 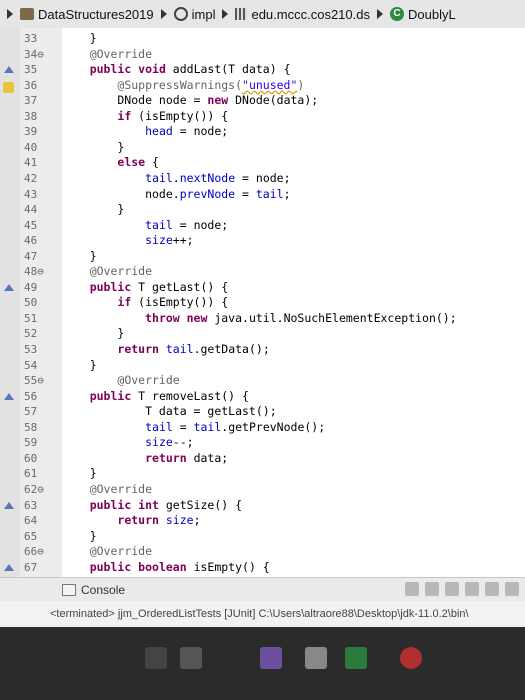 I want to click on line-number: 46, so click(x=31, y=241).